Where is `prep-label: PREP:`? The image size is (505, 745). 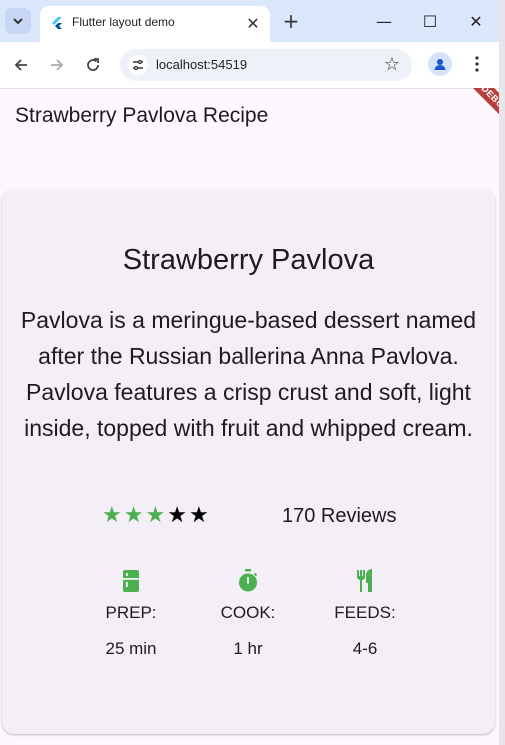 prep-label: PREP: is located at coordinates (131, 612).